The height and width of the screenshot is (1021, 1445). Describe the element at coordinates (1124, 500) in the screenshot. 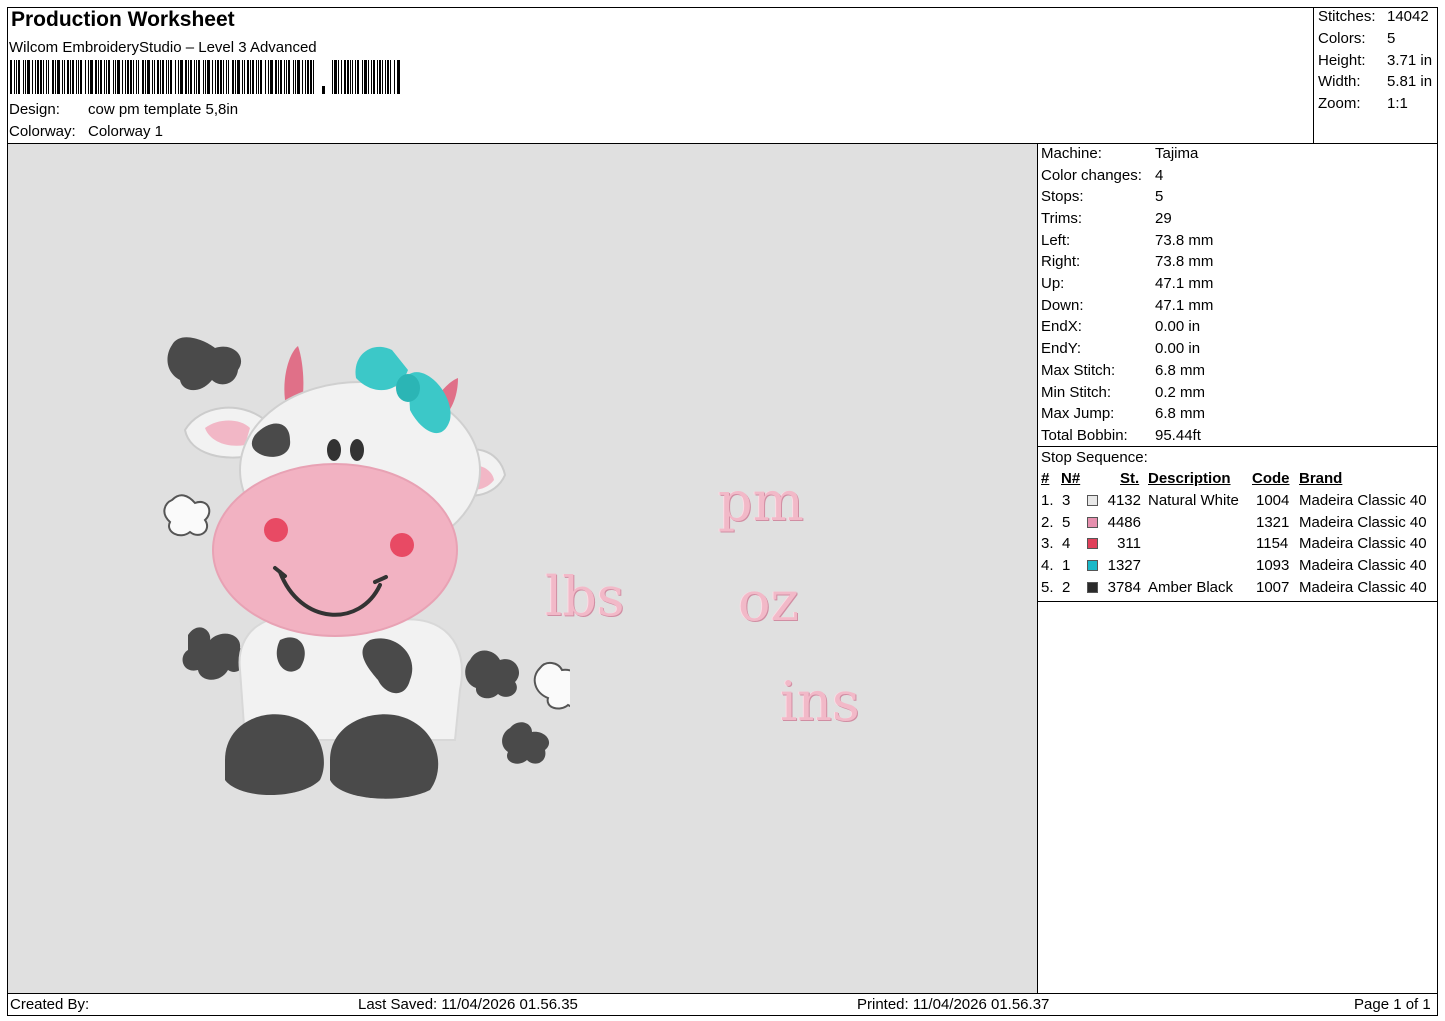

I see `stitch-count: 4132` at that location.